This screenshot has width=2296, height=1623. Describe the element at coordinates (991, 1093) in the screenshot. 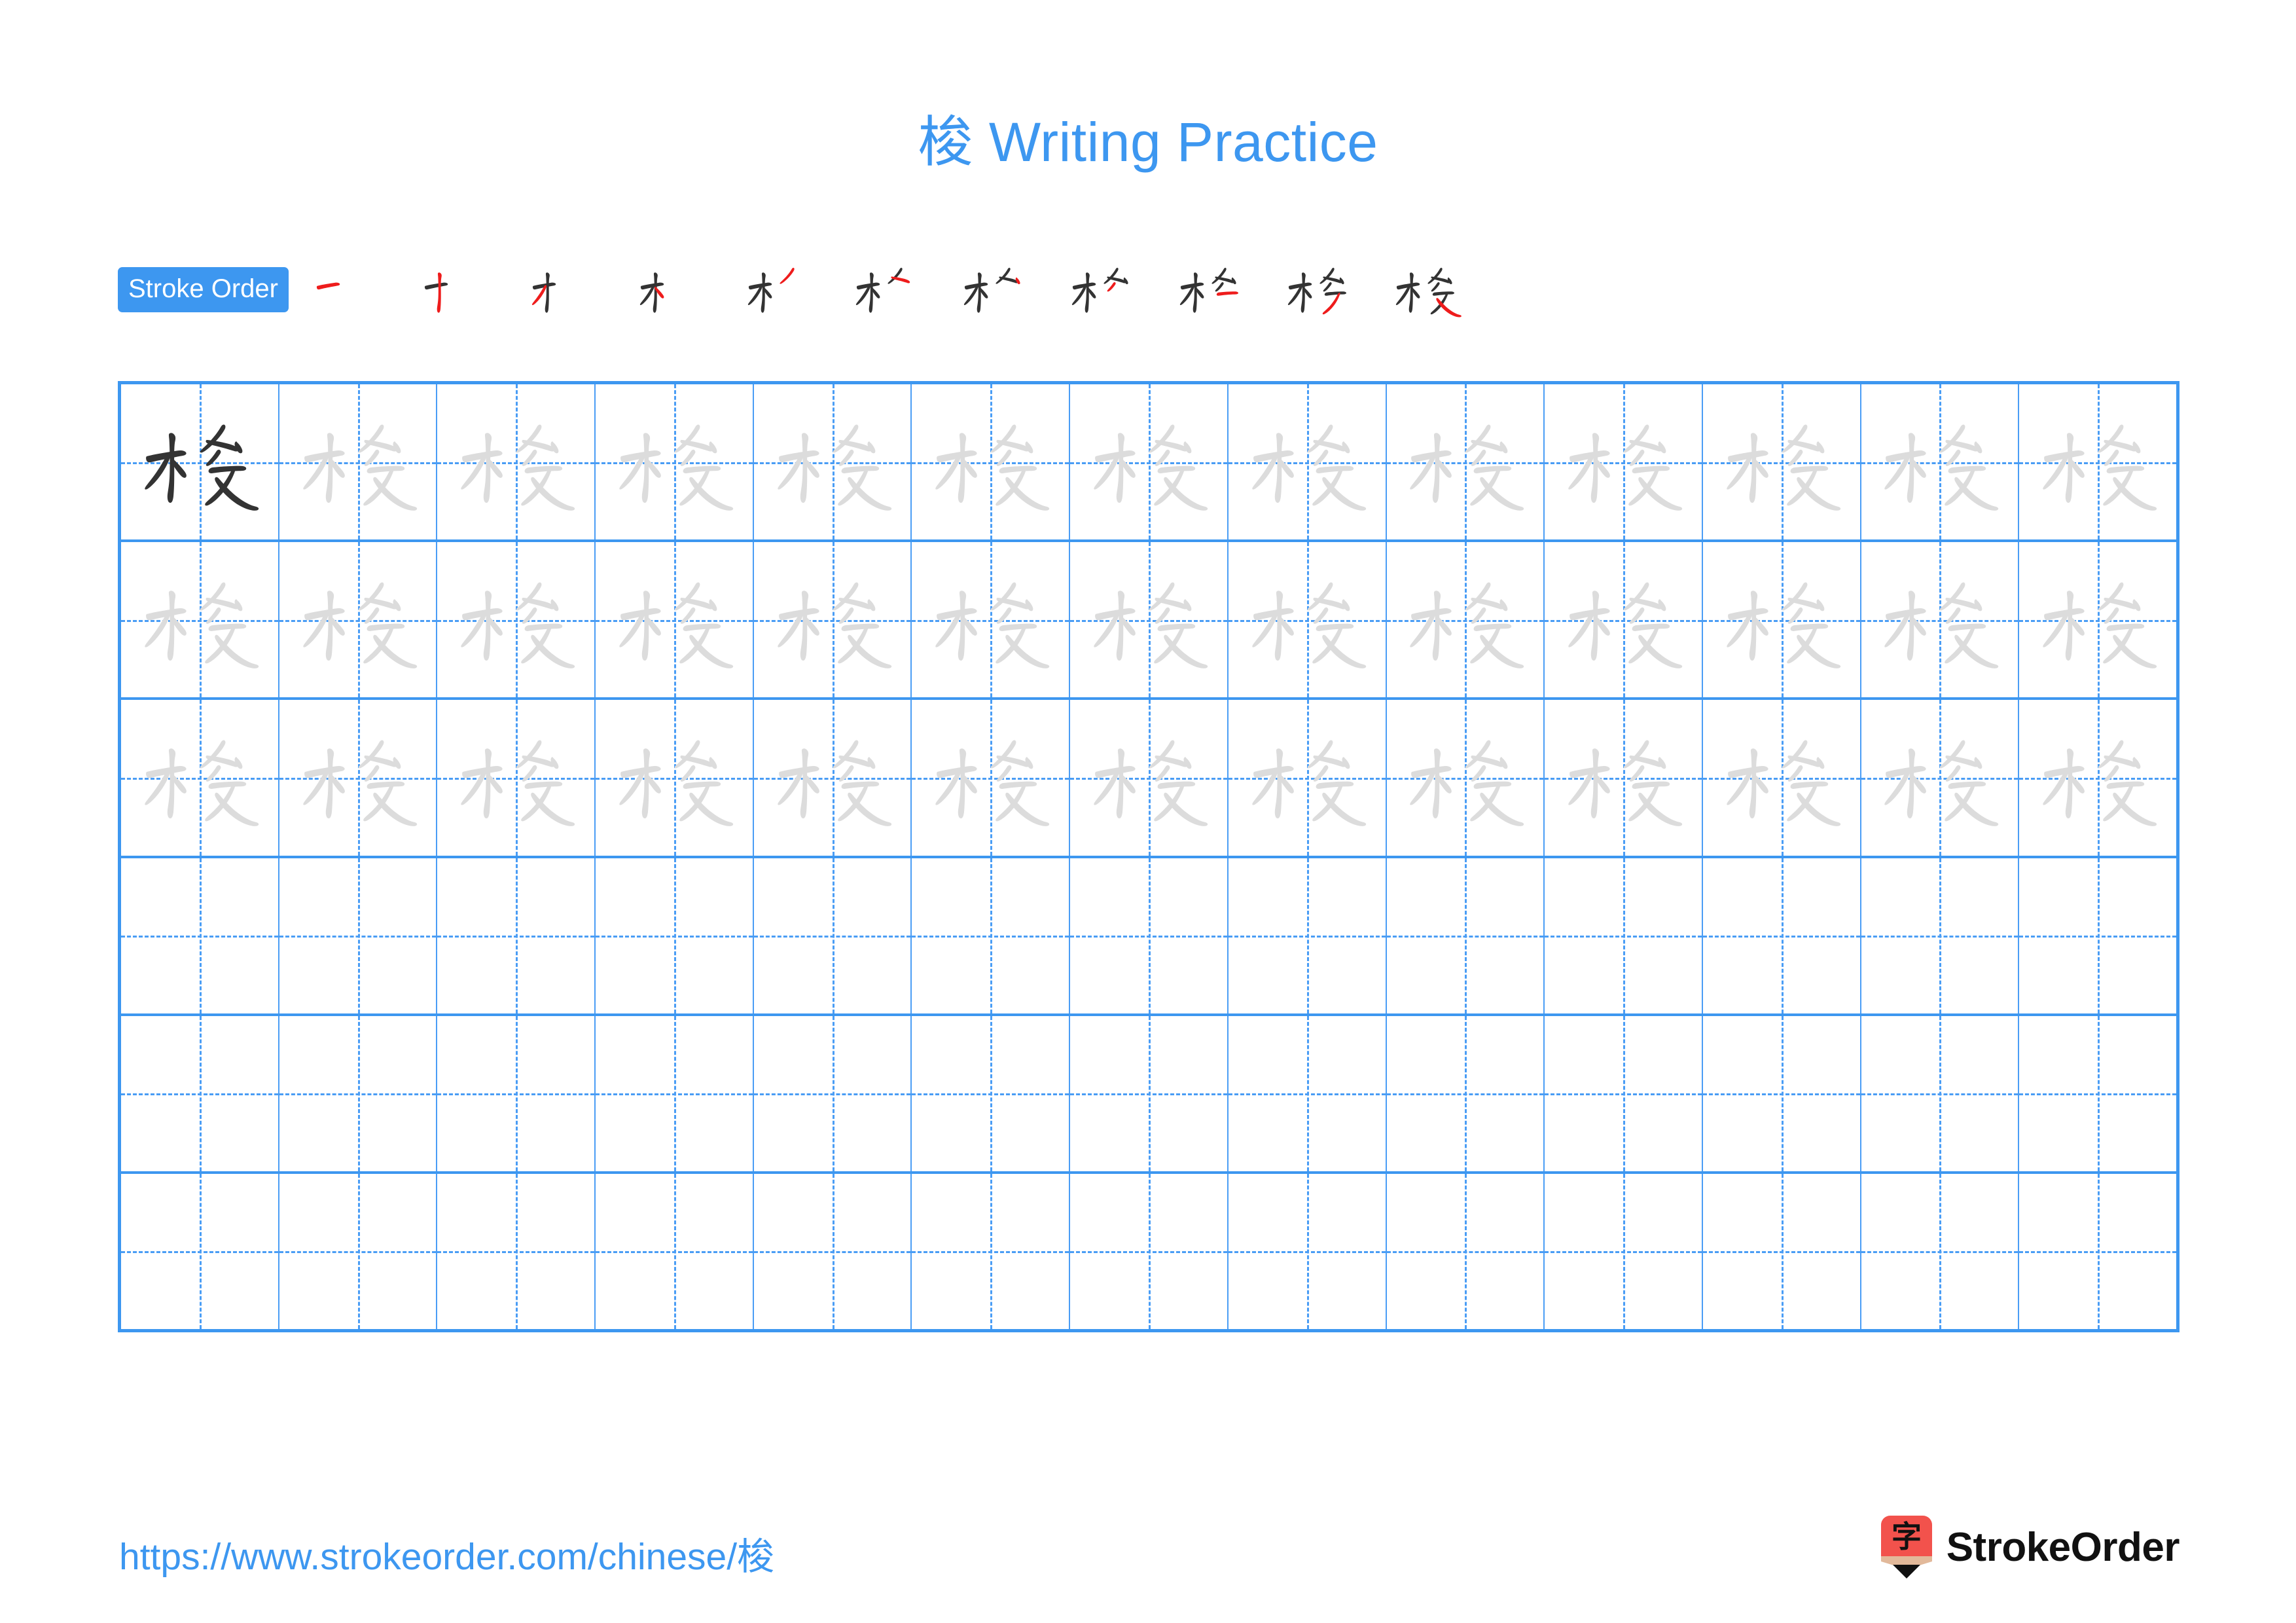

I see `practice-cell-r5c6` at that location.